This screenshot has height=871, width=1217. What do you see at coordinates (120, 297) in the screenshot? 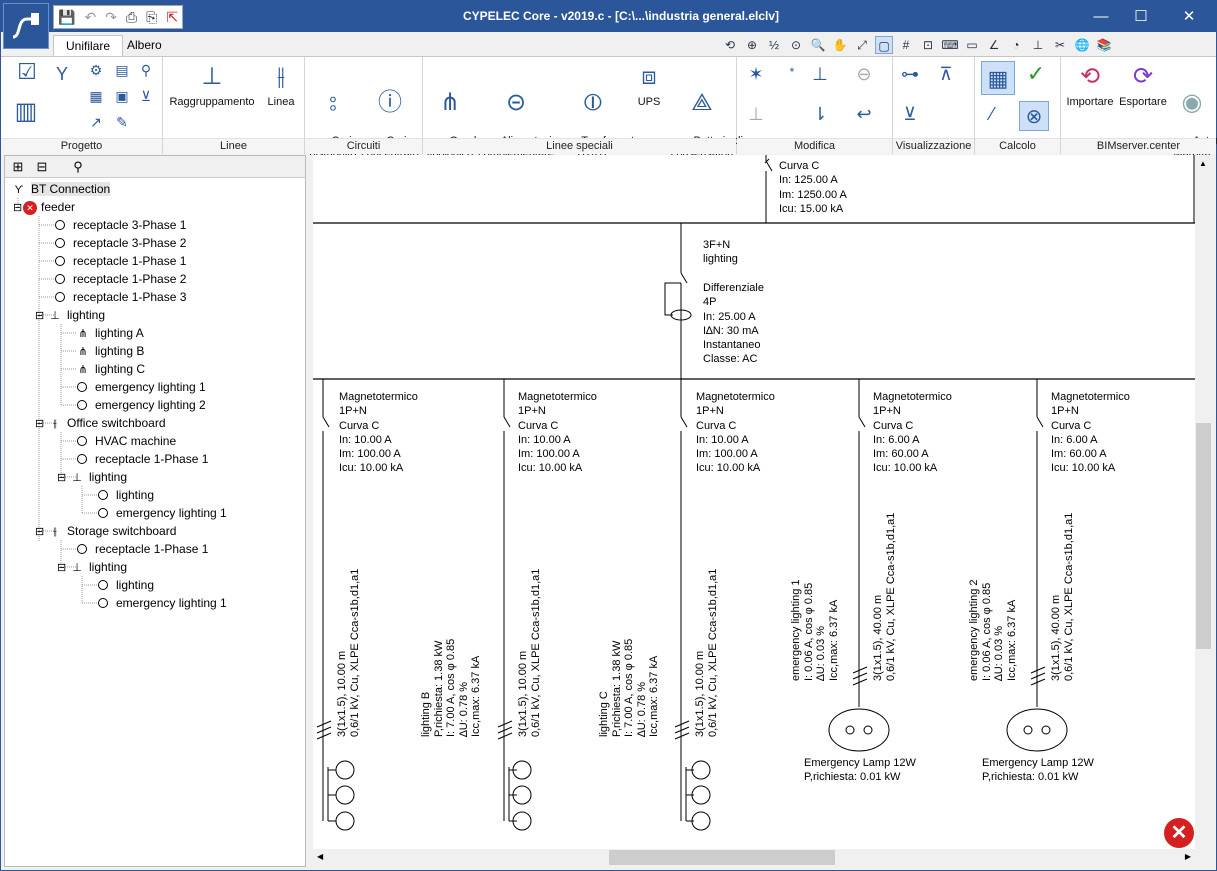
I see `tree-item-receptacle-1-phase-3: receptacle 1-Phase 3` at bounding box center [120, 297].